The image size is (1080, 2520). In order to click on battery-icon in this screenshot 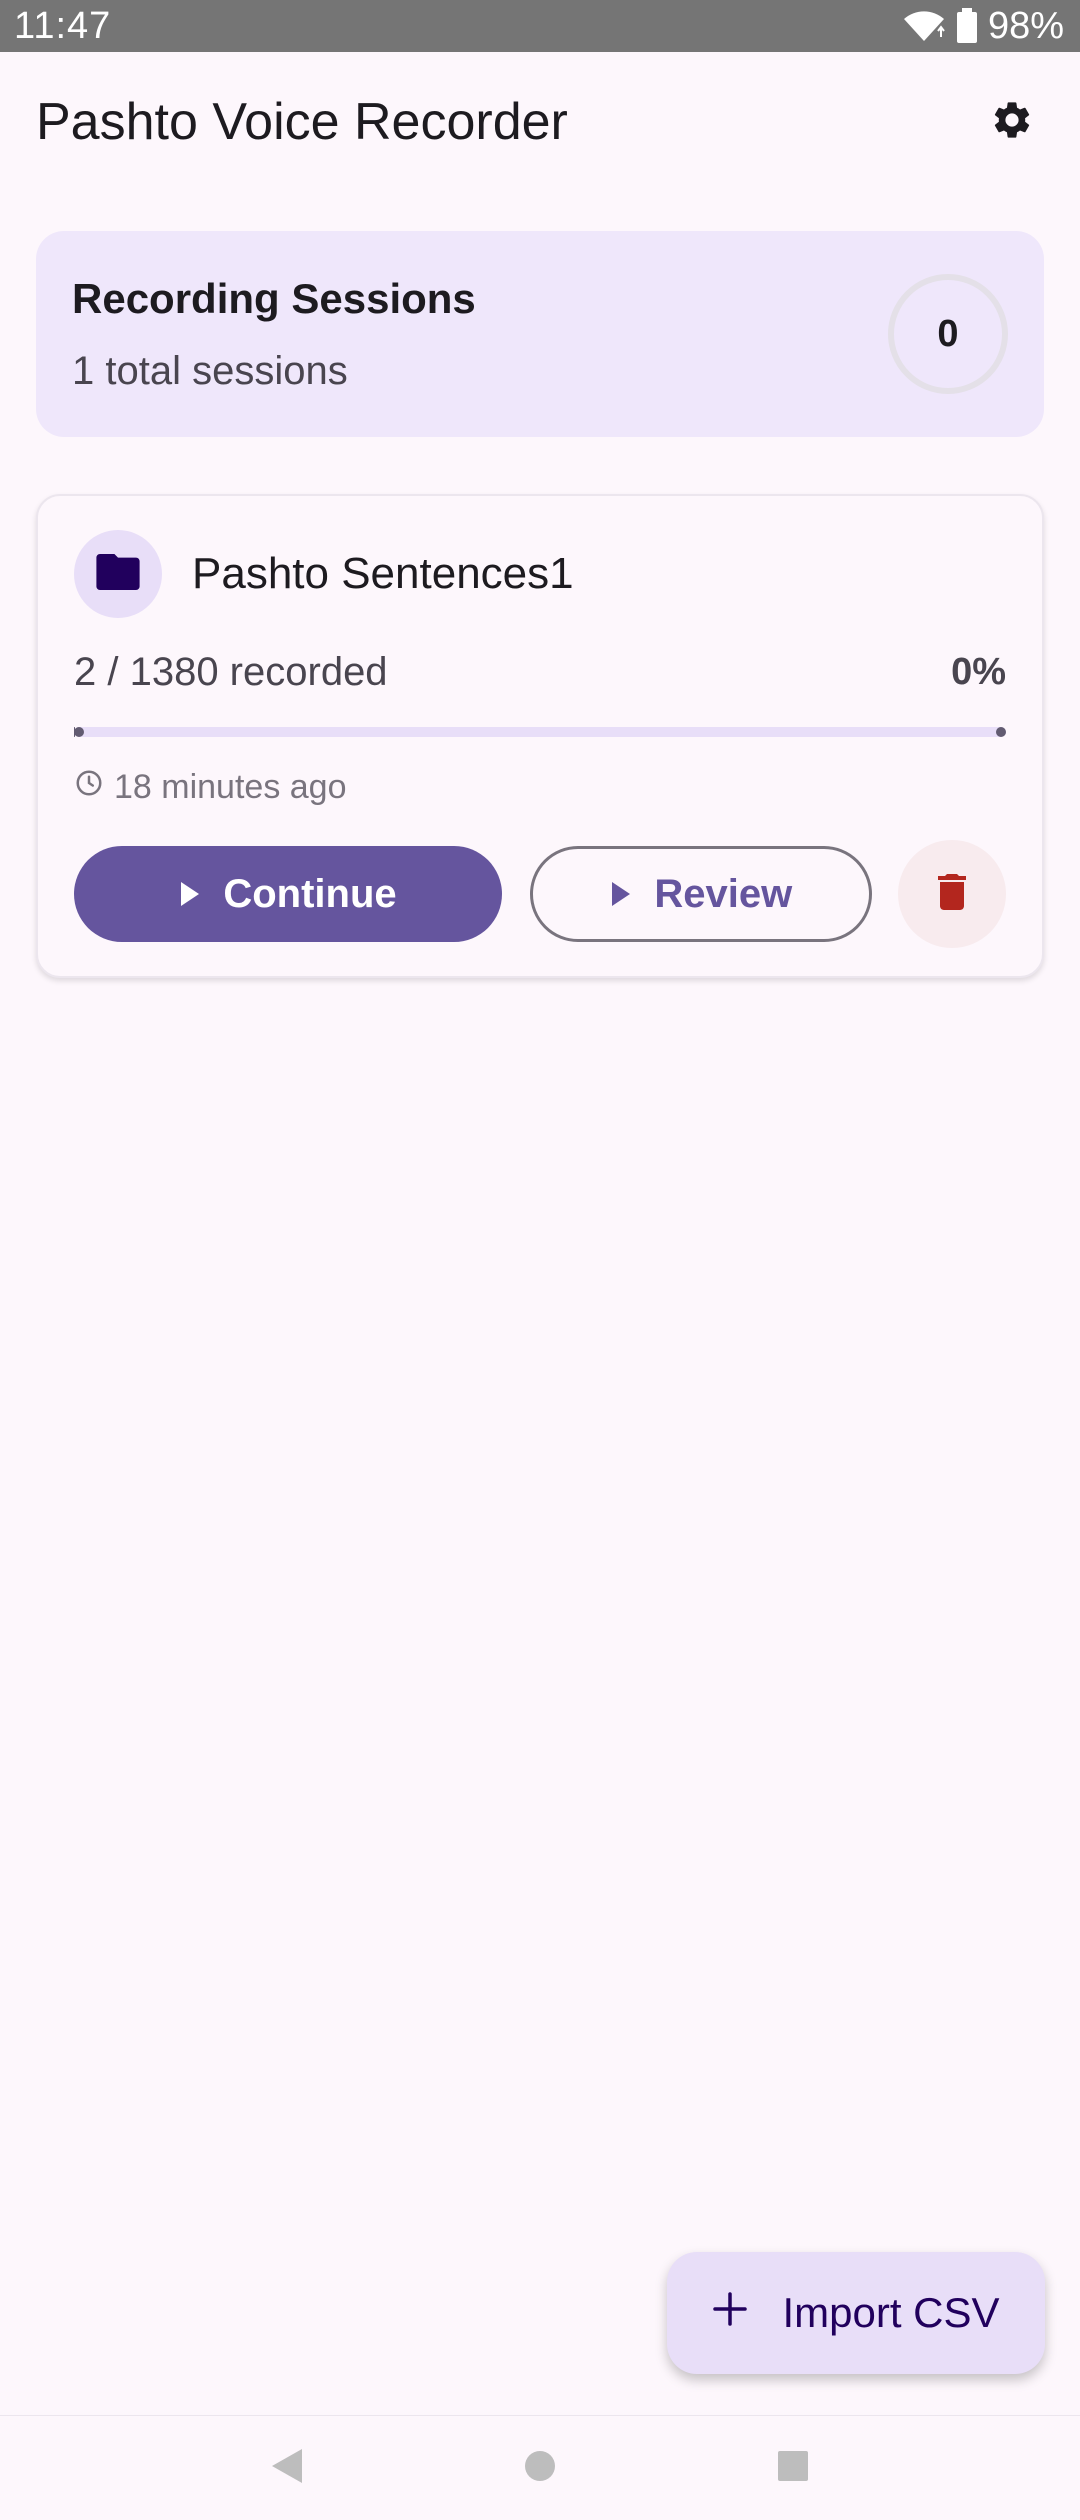, I will do `click(967, 26)`.